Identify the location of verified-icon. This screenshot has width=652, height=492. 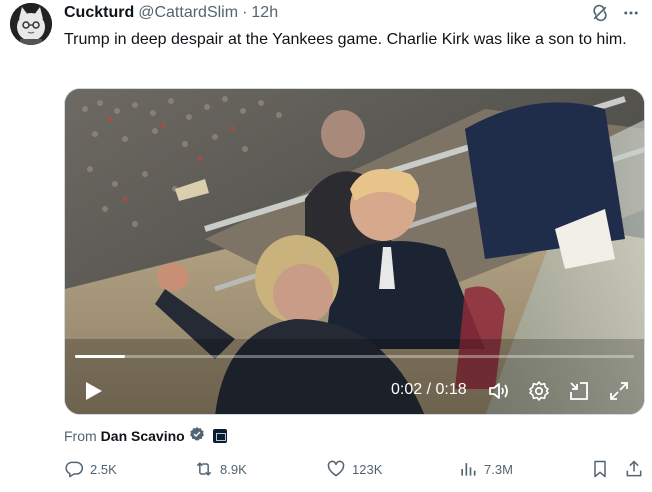
(197, 435).